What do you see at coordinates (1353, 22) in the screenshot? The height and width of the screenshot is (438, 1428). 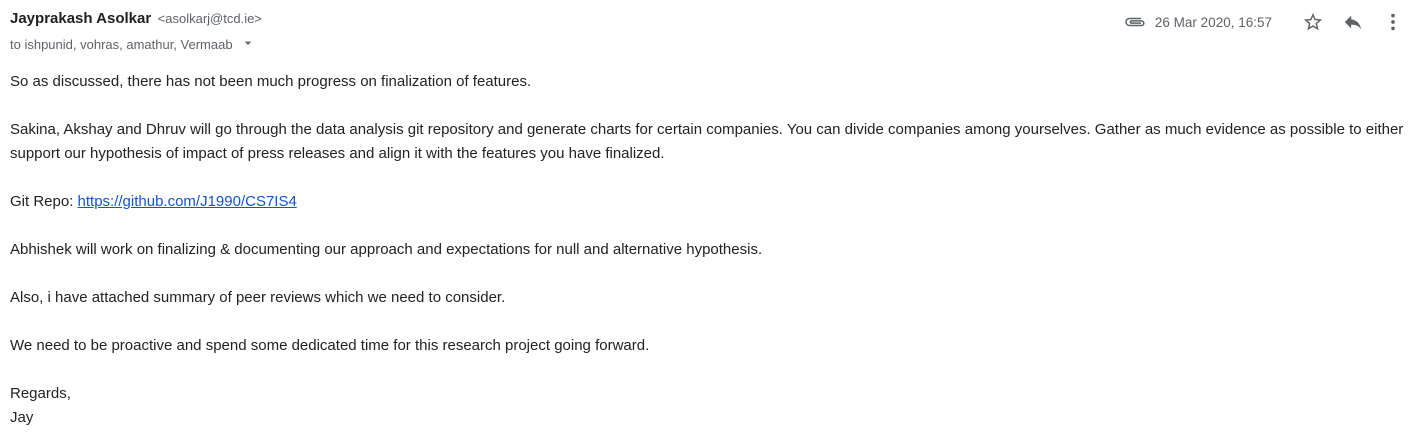 I see `reply-icon` at bounding box center [1353, 22].